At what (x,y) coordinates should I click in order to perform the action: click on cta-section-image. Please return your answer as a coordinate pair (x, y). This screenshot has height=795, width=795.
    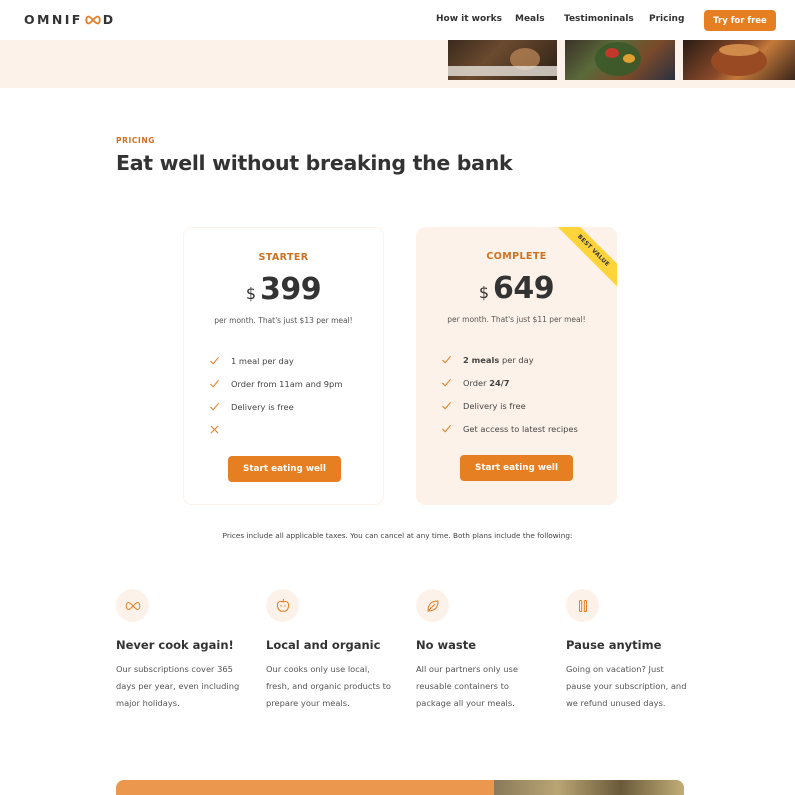
    Looking at the image, I should click on (589, 787).